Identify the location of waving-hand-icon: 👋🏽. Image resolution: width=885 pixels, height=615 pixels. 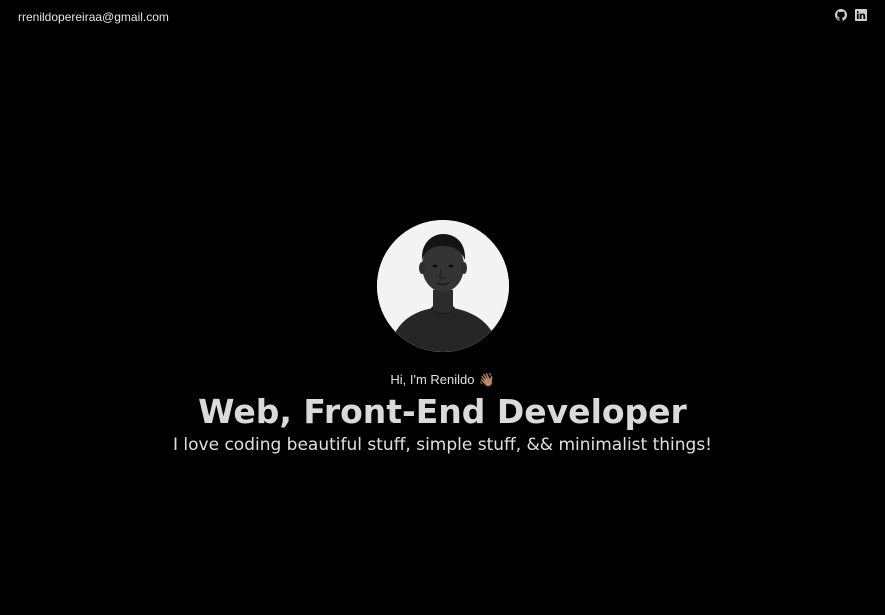
(486, 379).